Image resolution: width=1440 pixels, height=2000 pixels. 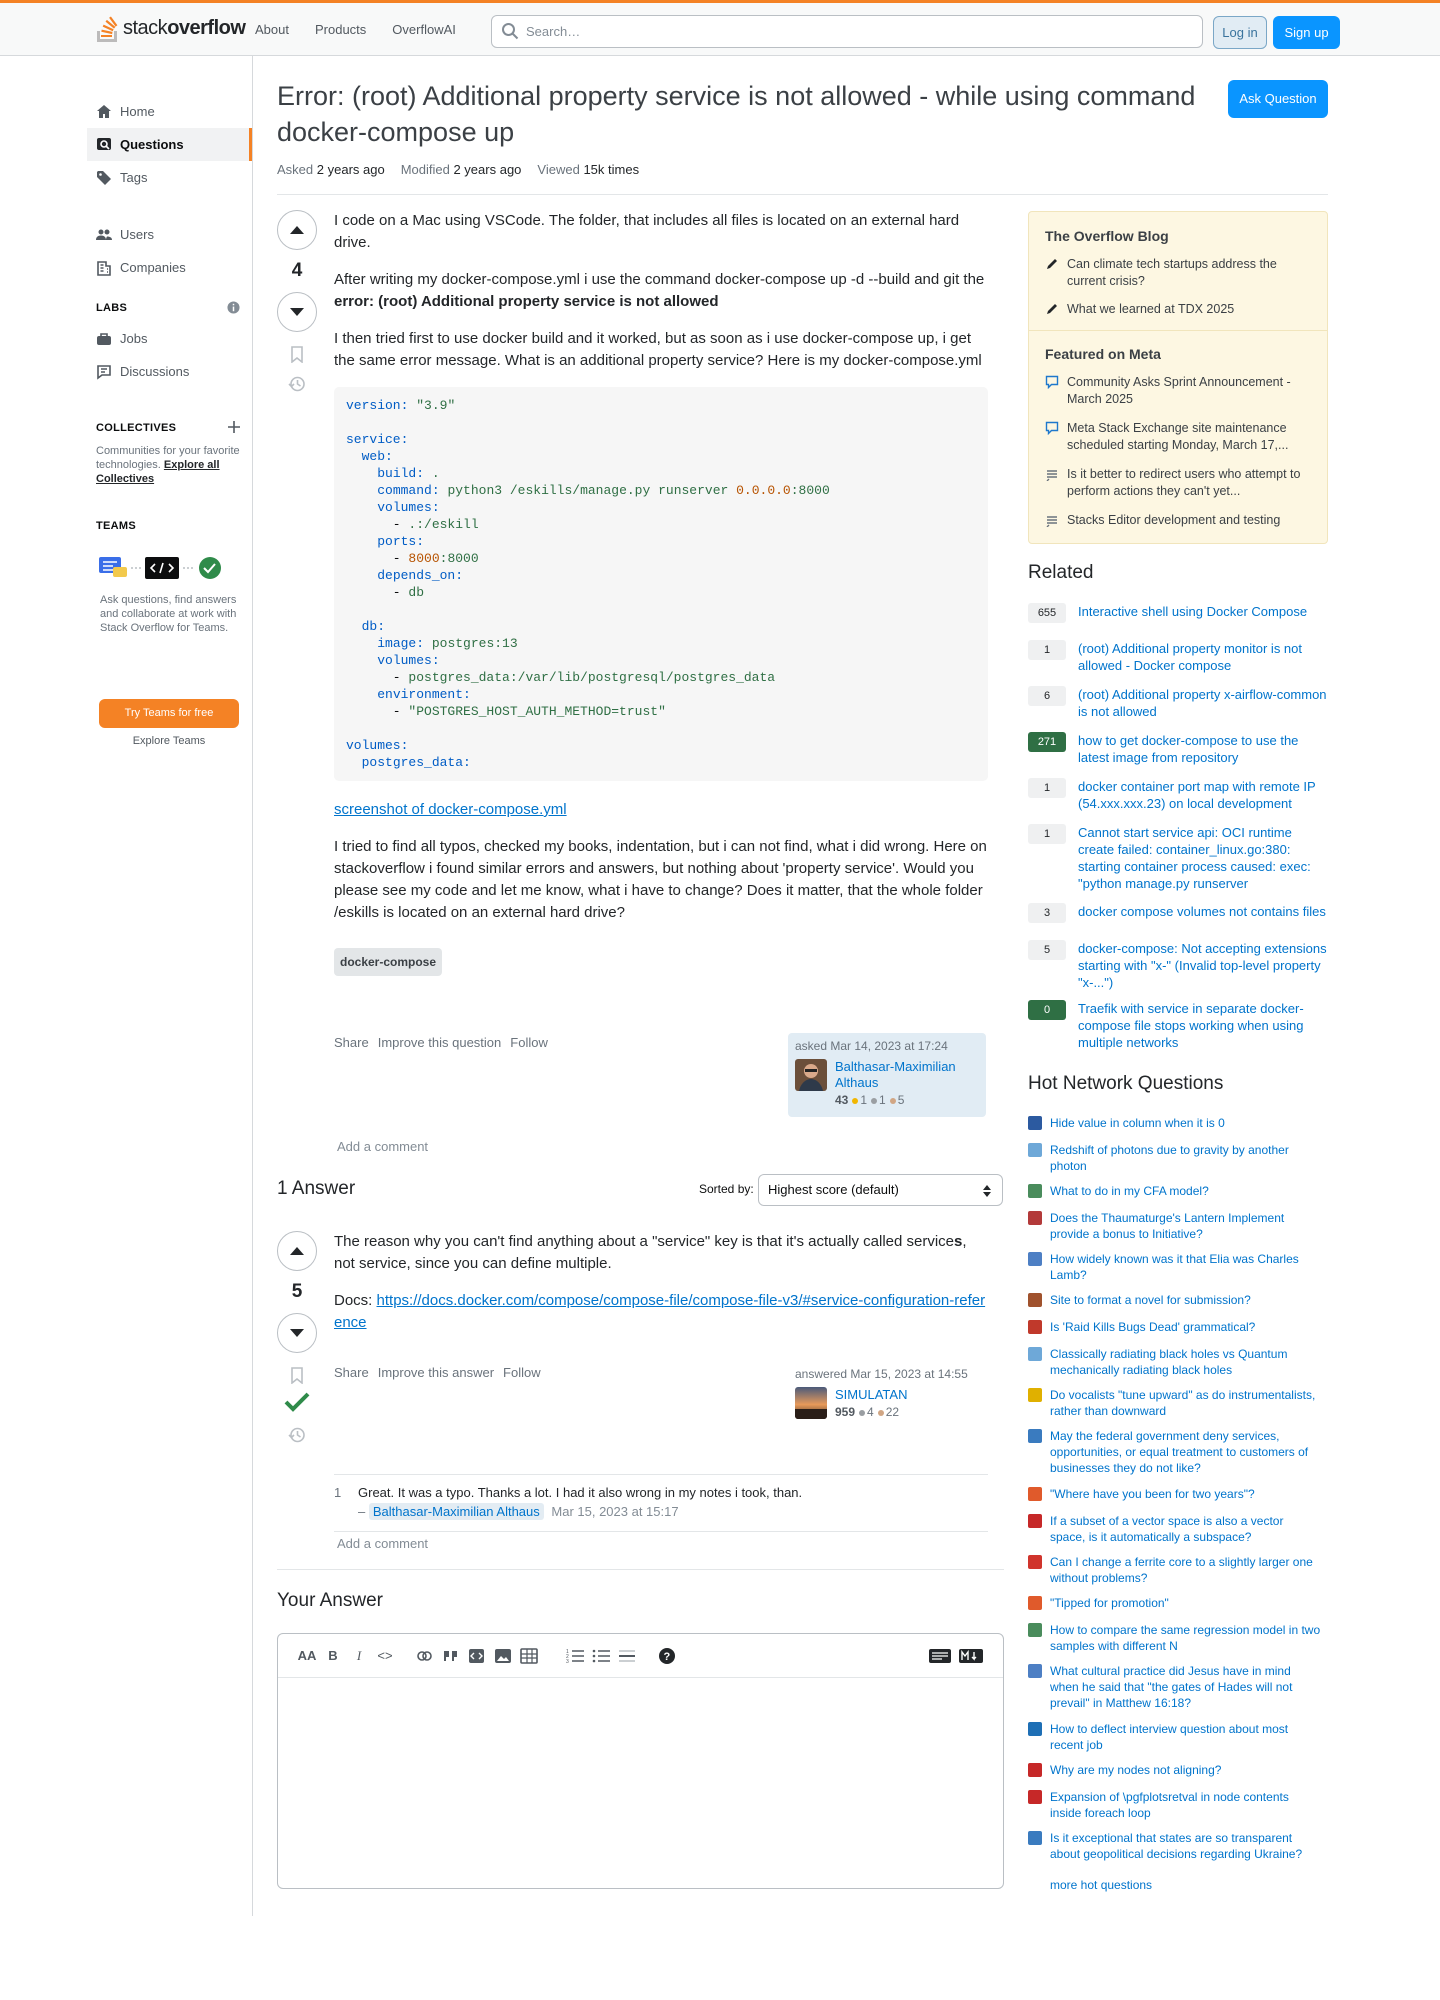 I want to click on login-button: Log in, so click(x=1240, y=32).